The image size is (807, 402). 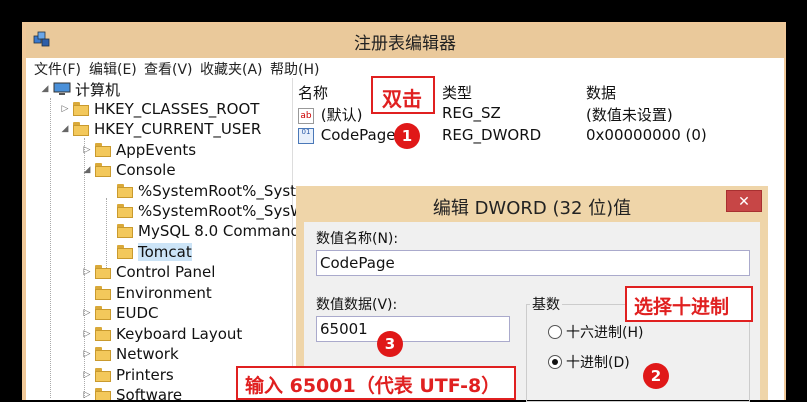 What do you see at coordinates (358, 135) in the screenshot?
I see `value-name: CodePage` at bounding box center [358, 135].